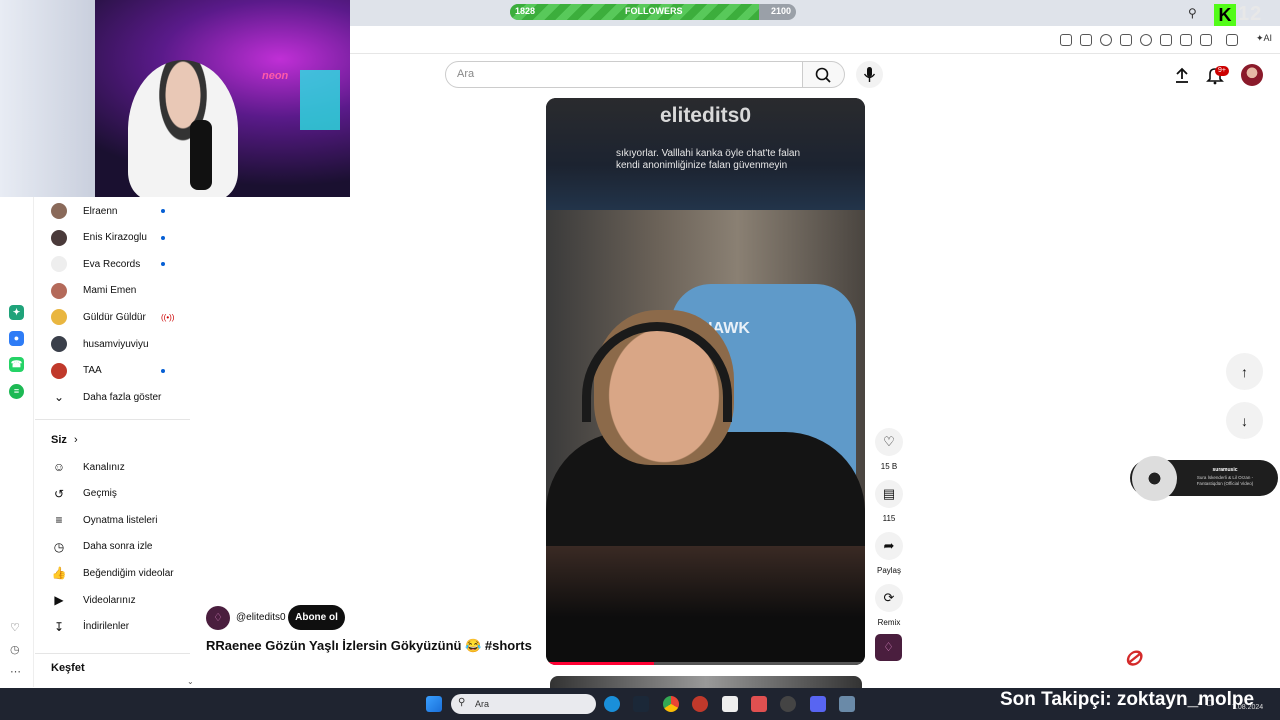 The width and height of the screenshot is (1280, 720). Describe the element at coordinates (16, 364) in the screenshot. I see `whatsapp-icon: ☎` at that location.